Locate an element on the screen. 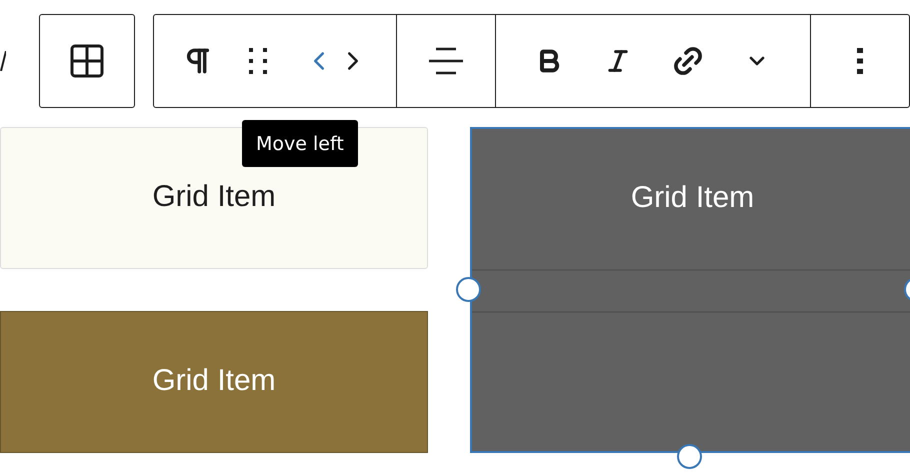 This screenshot has width=910, height=476. align-icon is located at coordinates (446, 61).